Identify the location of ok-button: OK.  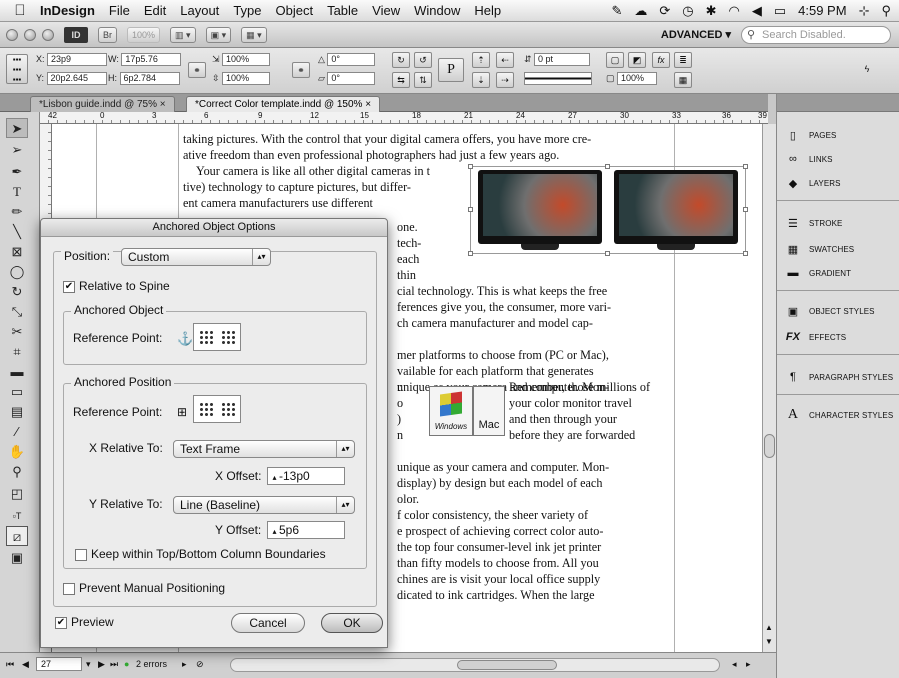
(352, 623).